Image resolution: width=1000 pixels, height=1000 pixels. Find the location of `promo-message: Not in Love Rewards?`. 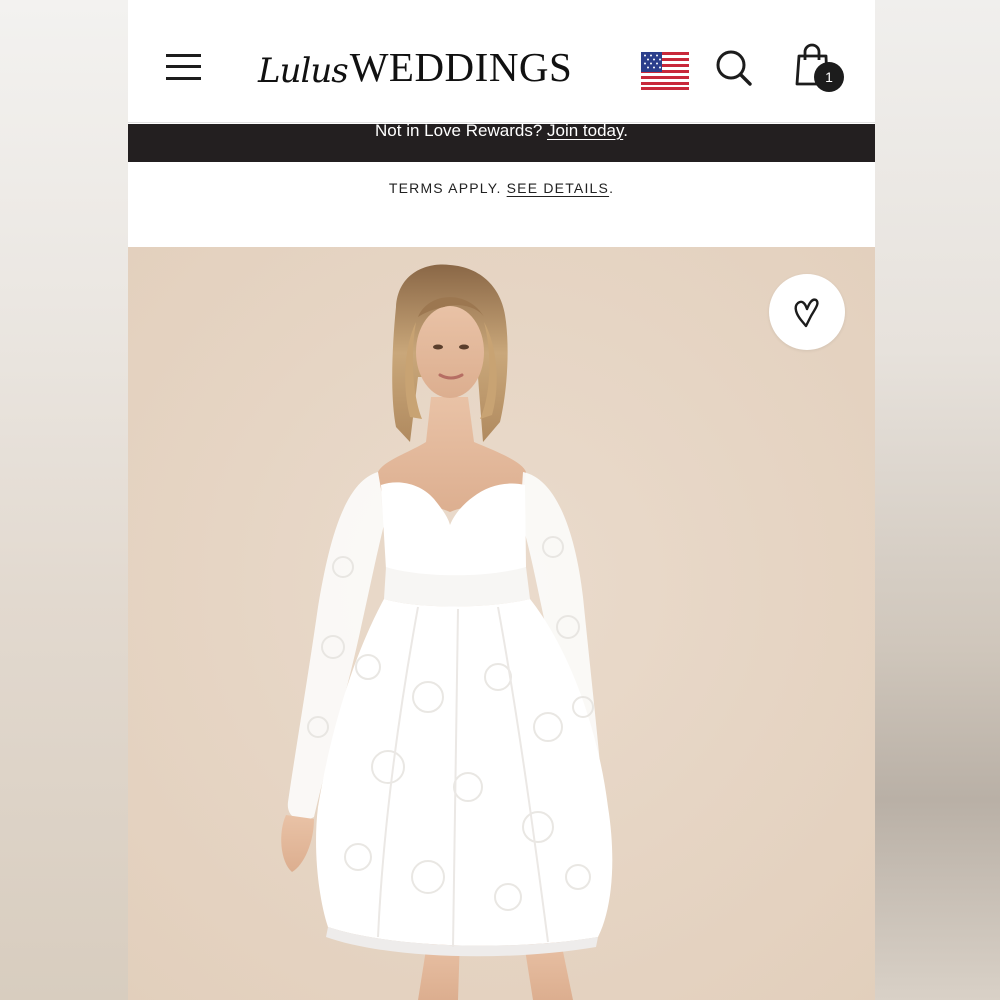

promo-message: Not in Love Rewards? is located at coordinates (461, 130).